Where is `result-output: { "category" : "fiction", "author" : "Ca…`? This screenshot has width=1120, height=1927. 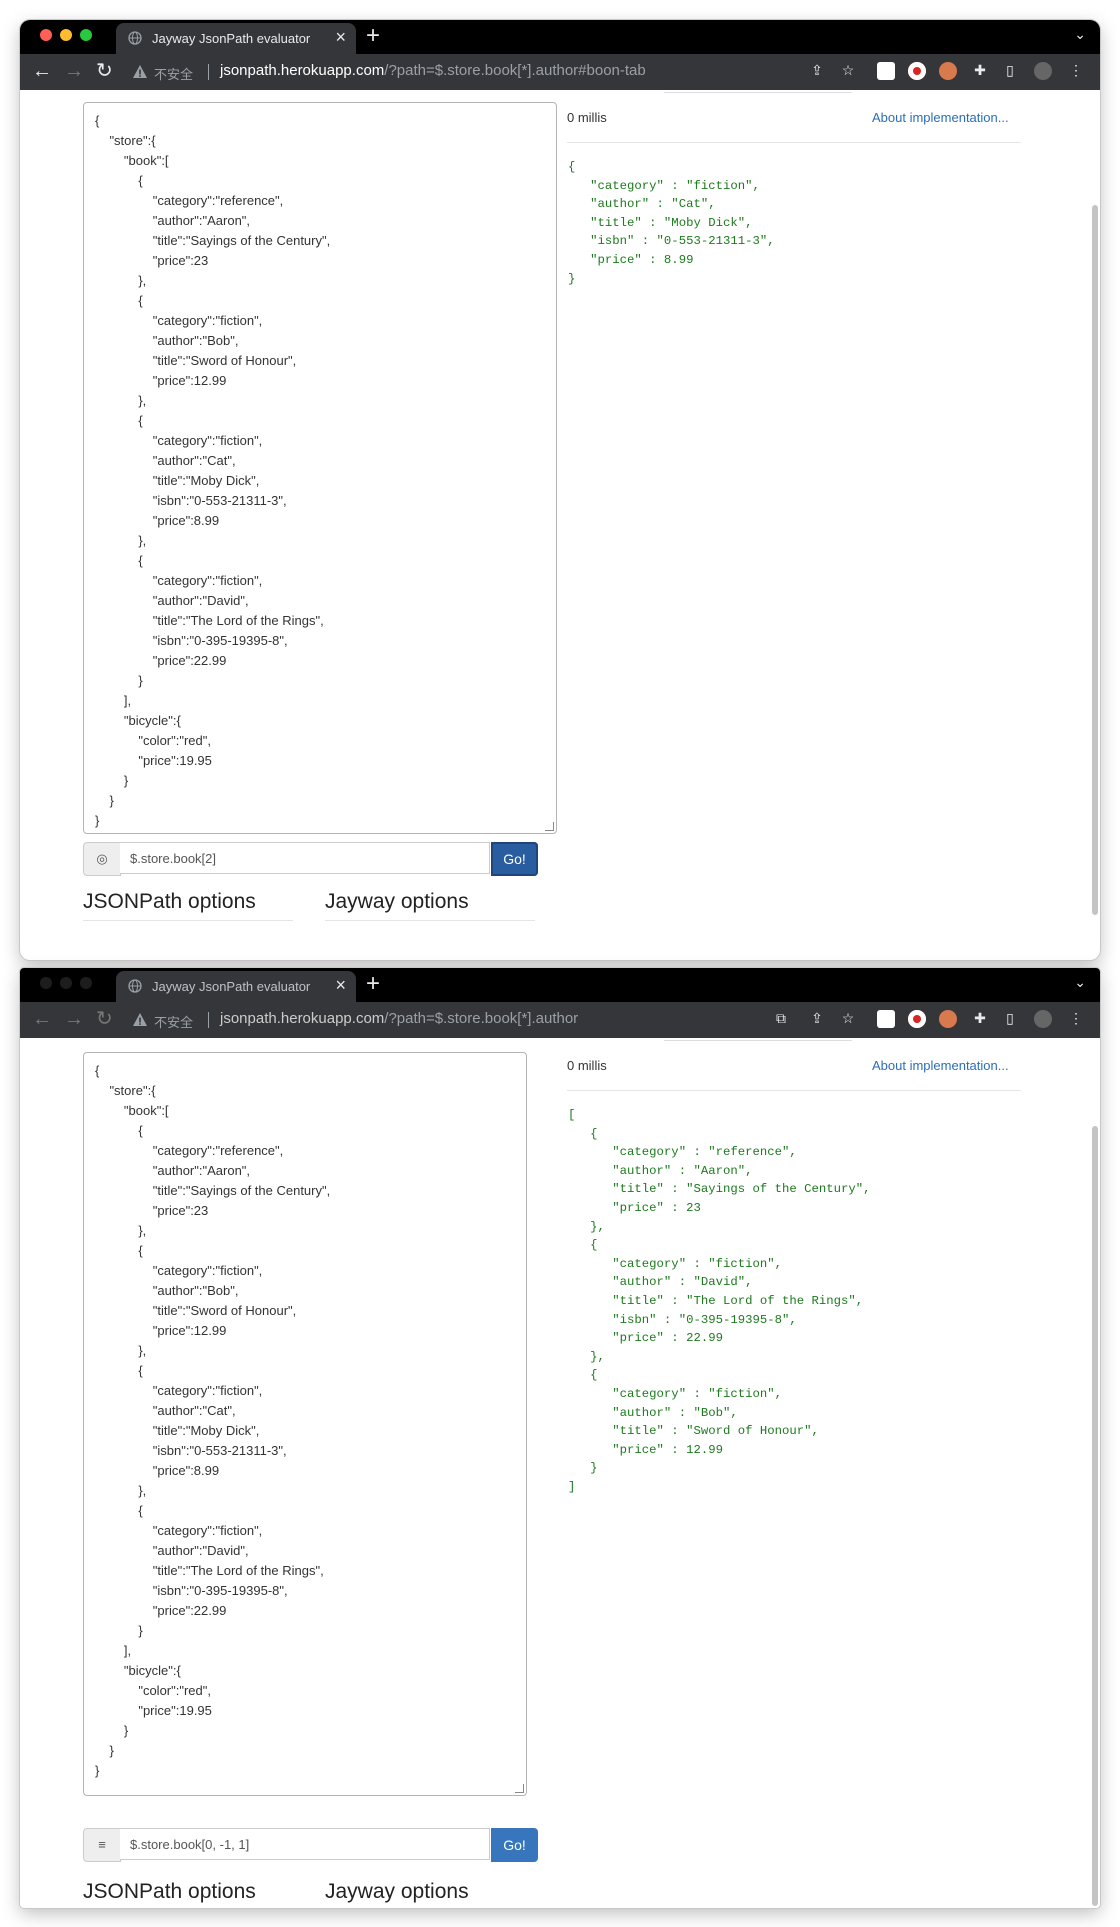 result-output: { "category" : "fiction", "author" : "Ca… is located at coordinates (671, 223).